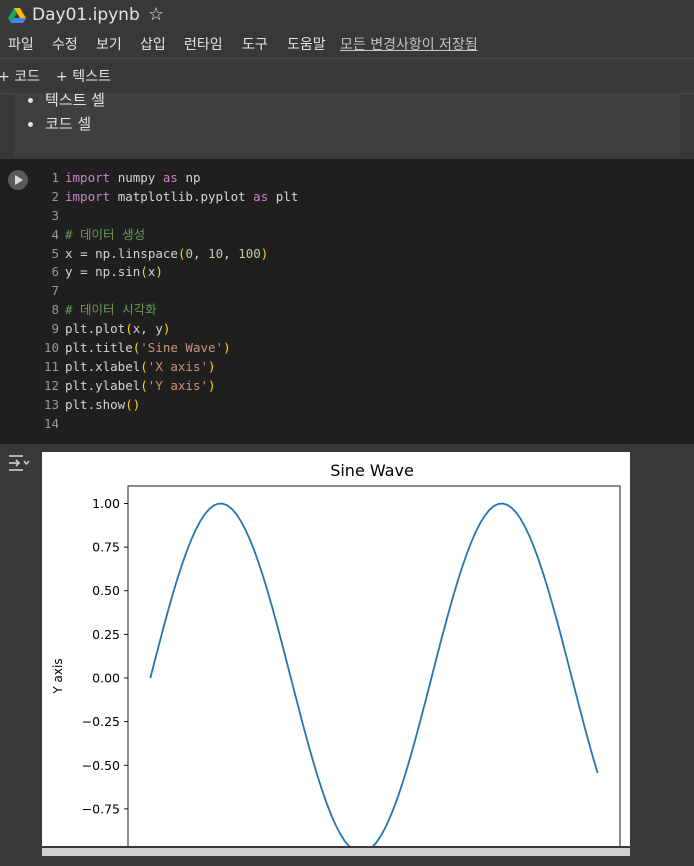 Image resolution: width=694 pixels, height=866 pixels. I want to click on menu-bar: 파일 수정 보기 삽입 런타임 도구 도움말 모든 변경사항이 저장됨, so click(347, 45).